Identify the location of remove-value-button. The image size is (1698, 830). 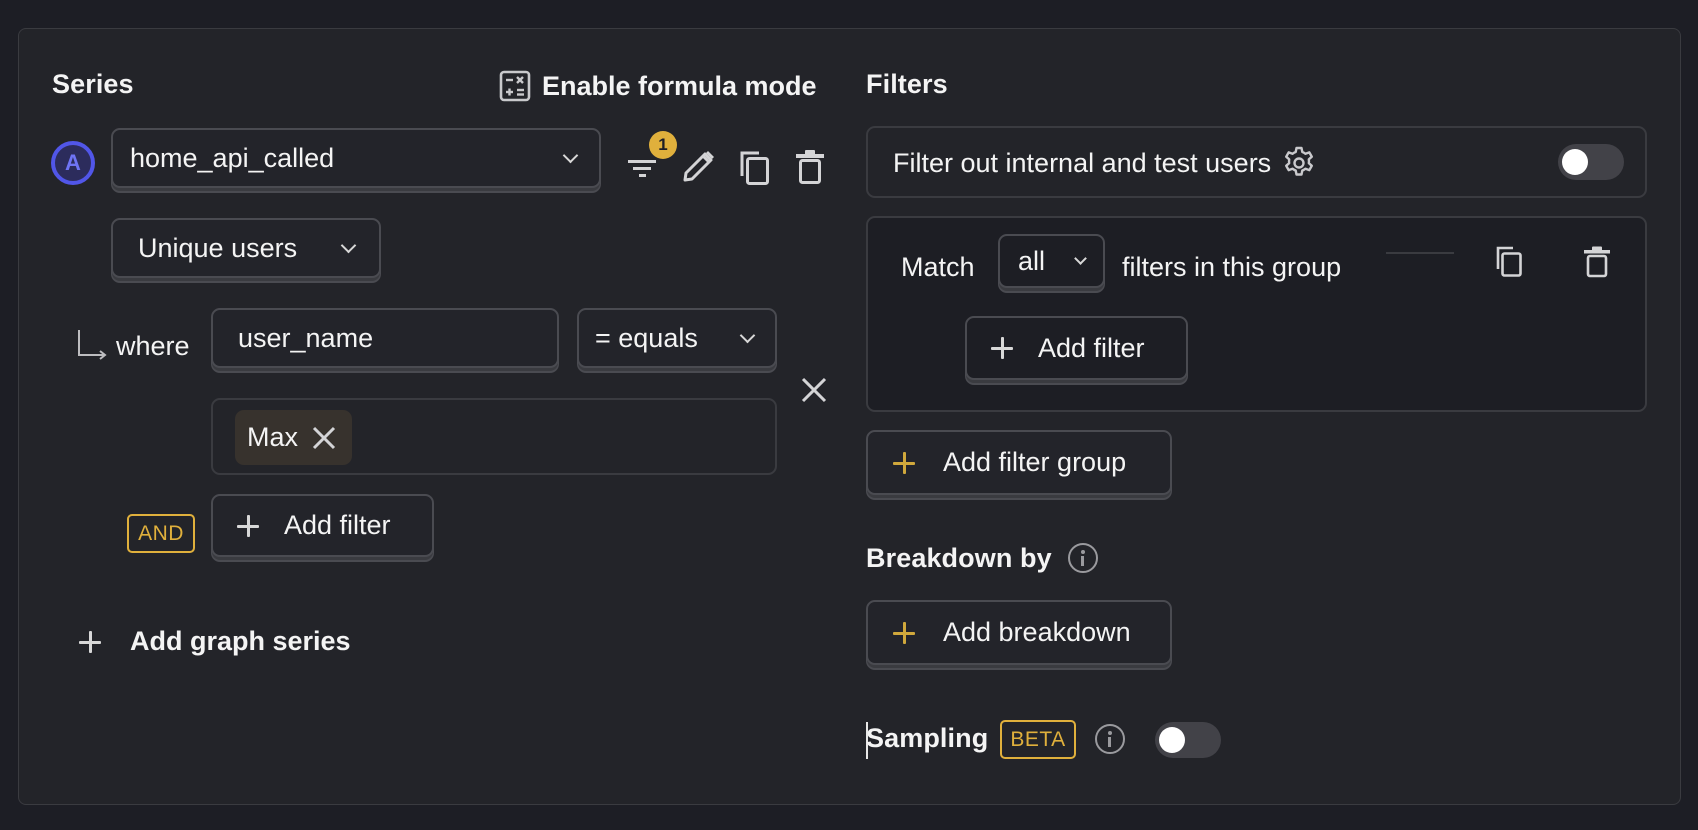
(324, 438).